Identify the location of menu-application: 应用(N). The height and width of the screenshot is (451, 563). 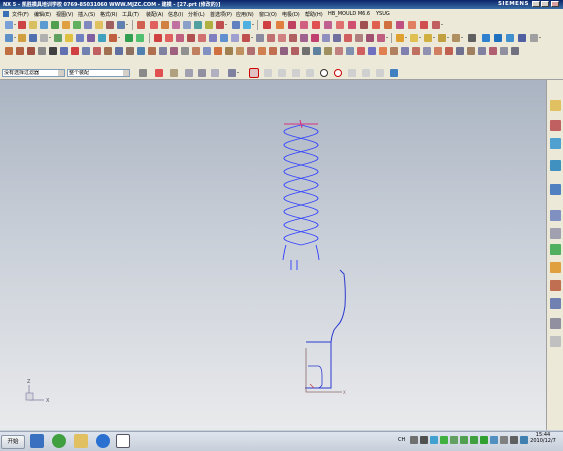
(245, 14).